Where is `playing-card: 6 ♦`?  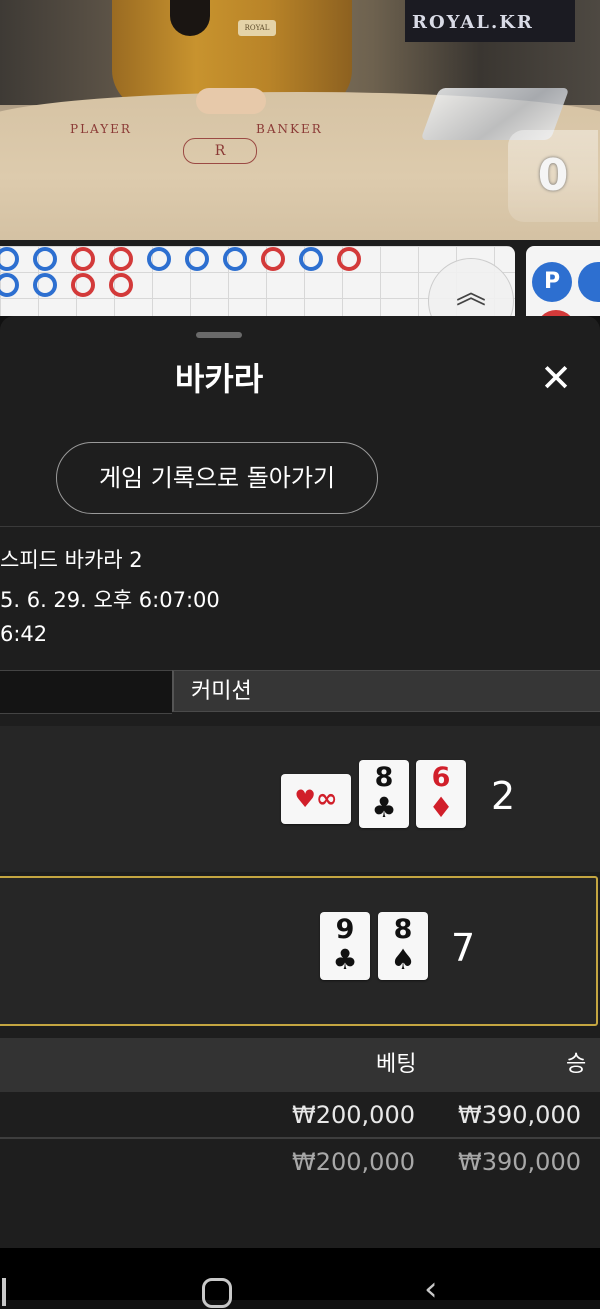 playing-card: 6 ♦ is located at coordinates (441, 794).